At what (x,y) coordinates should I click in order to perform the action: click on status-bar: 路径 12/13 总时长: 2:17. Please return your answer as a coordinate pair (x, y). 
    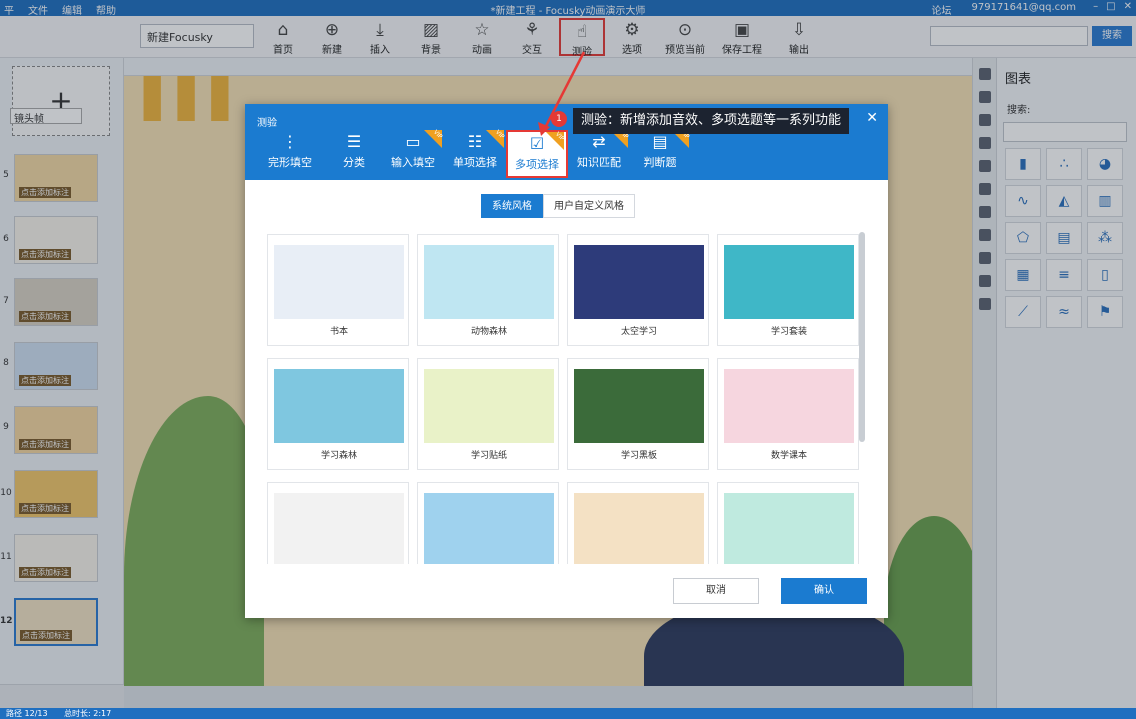
    Looking at the image, I should click on (568, 713).